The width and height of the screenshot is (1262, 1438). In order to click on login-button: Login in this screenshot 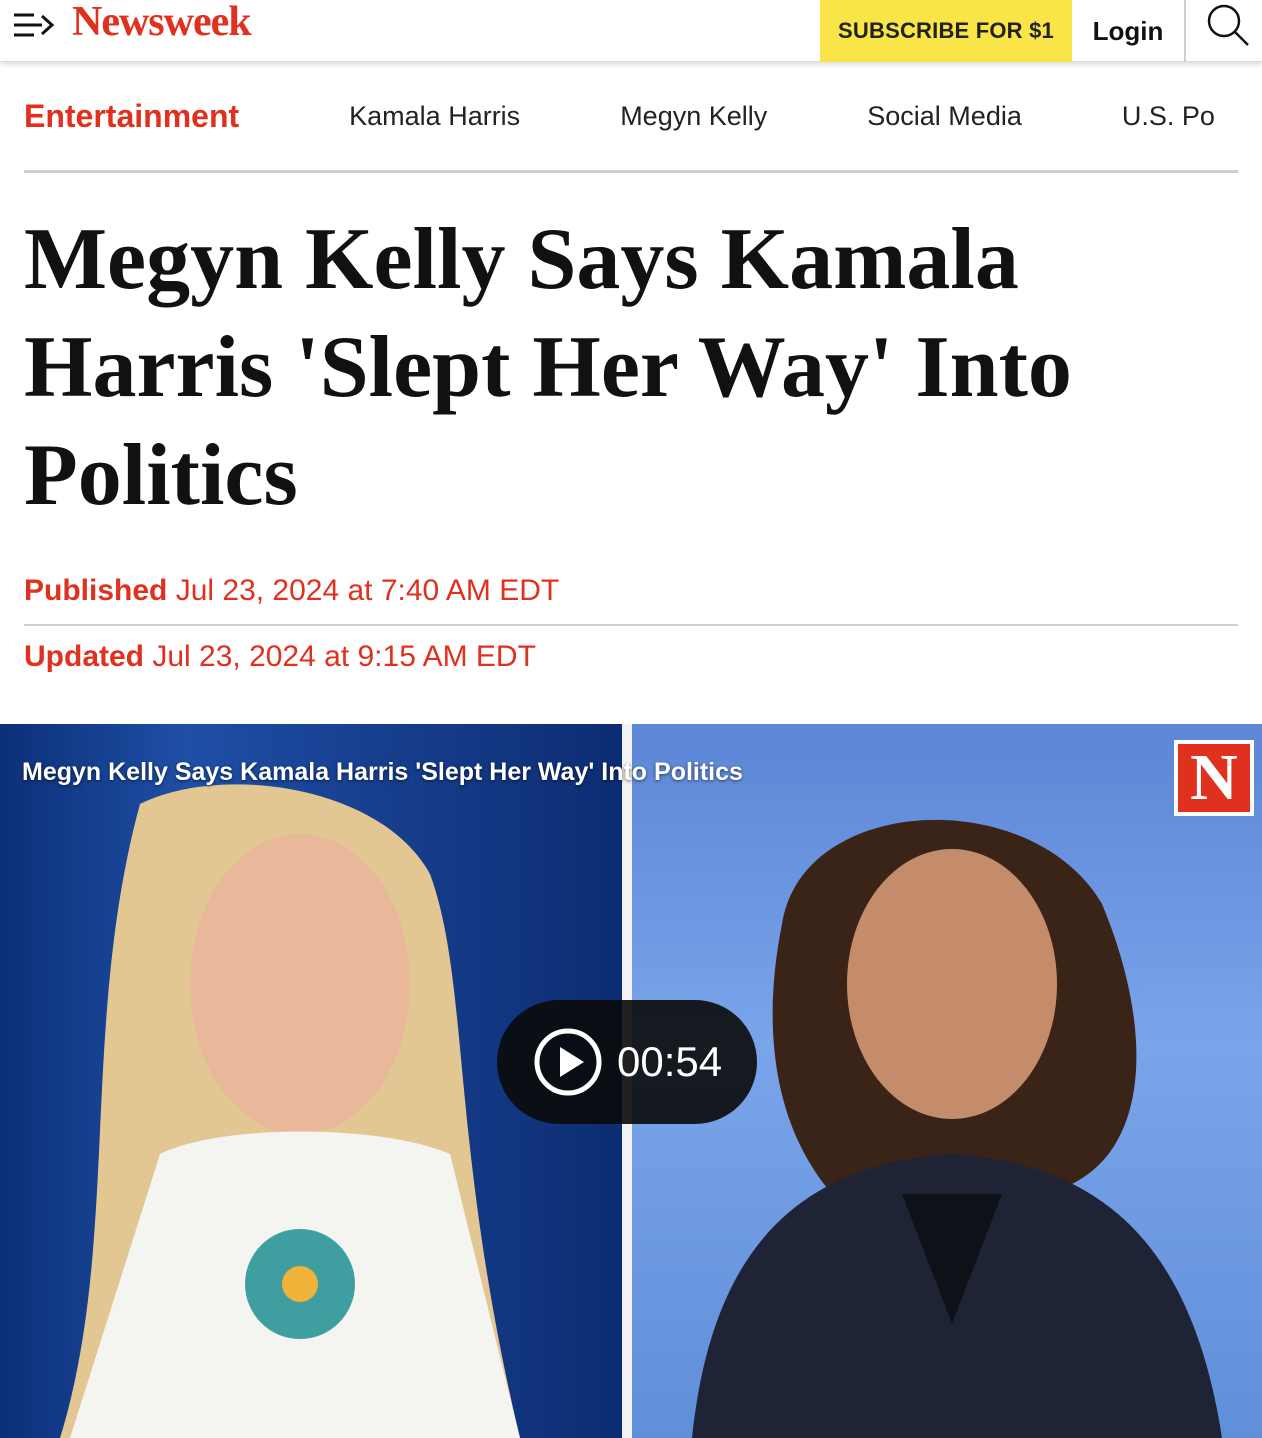, I will do `click(1129, 31)`.